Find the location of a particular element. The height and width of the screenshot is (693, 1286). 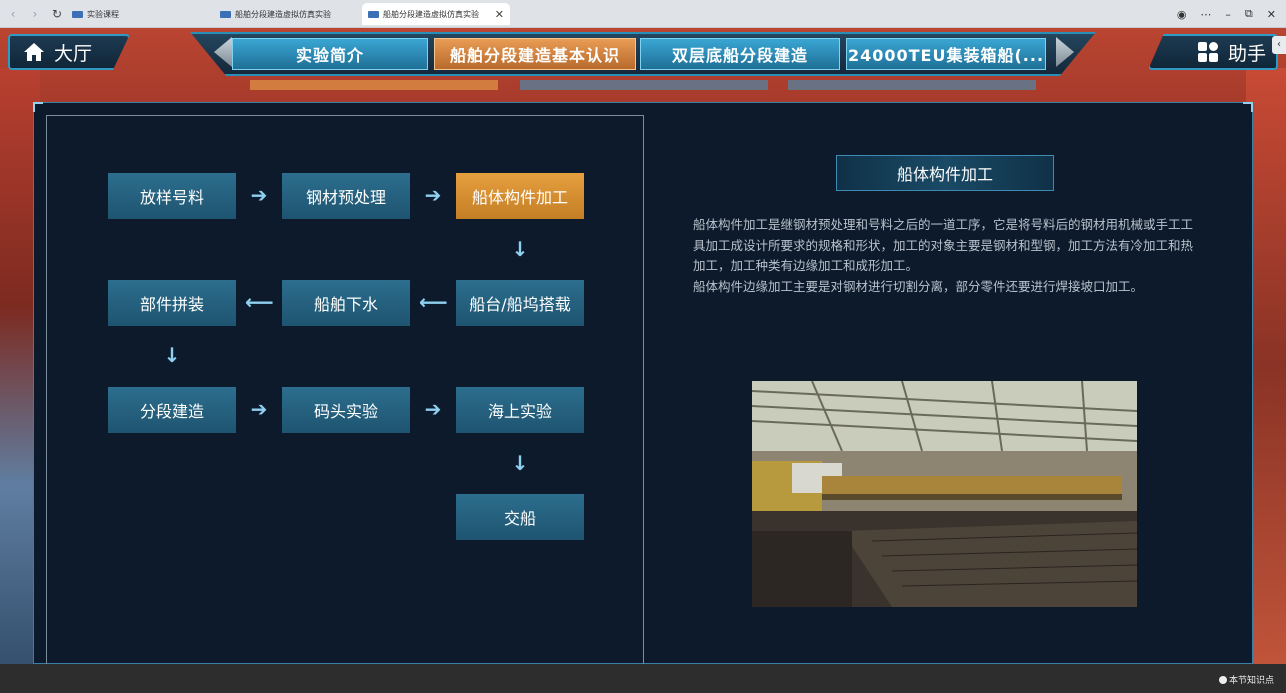

helper-button: 助手 is located at coordinates (1213, 52).